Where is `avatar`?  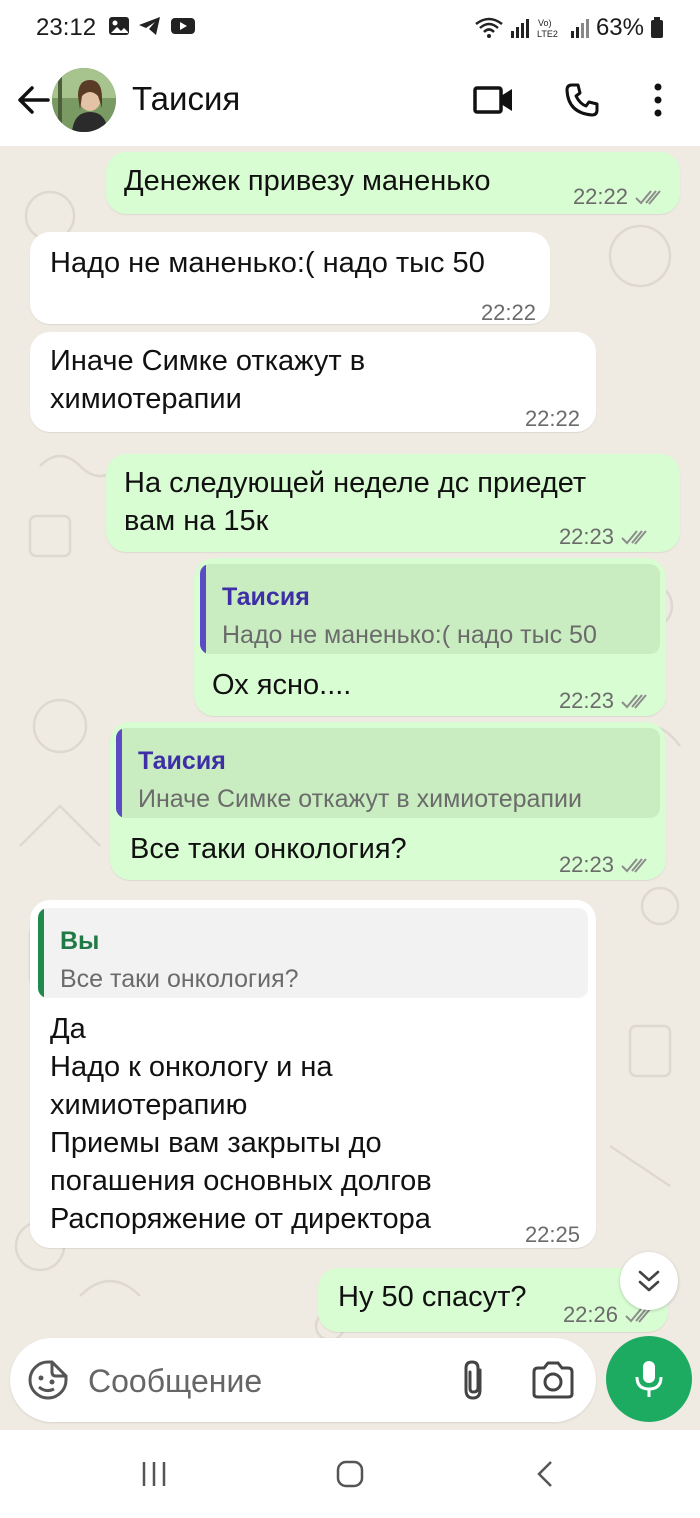
avatar is located at coordinates (84, 100).